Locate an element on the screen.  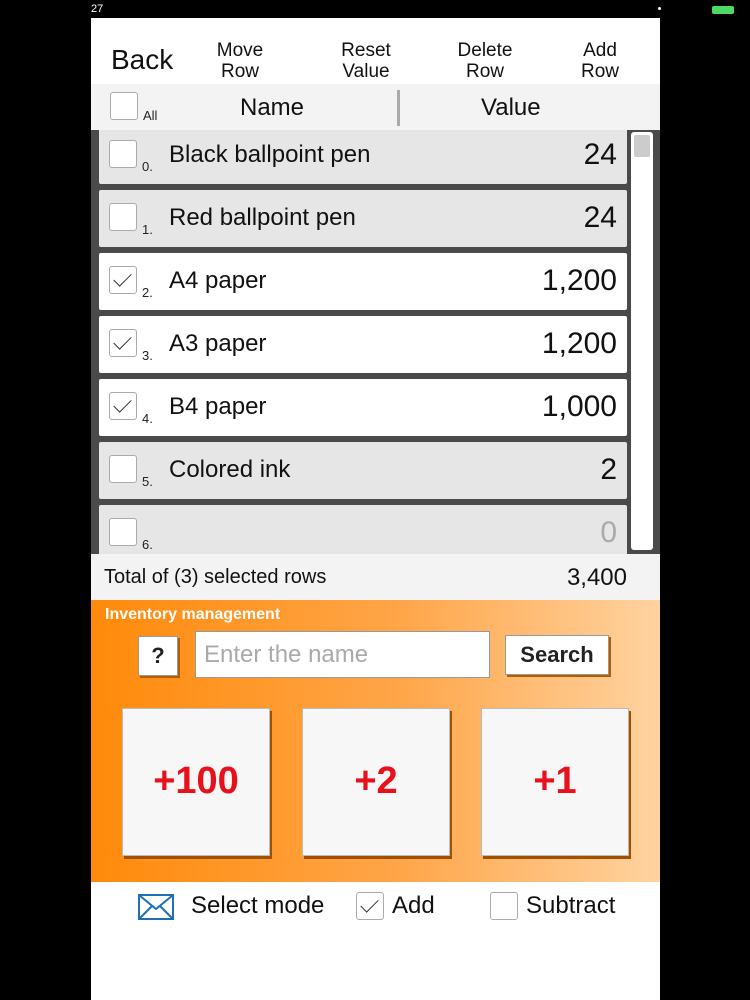
select-all-checkbox is located at coordinates (124, 106).